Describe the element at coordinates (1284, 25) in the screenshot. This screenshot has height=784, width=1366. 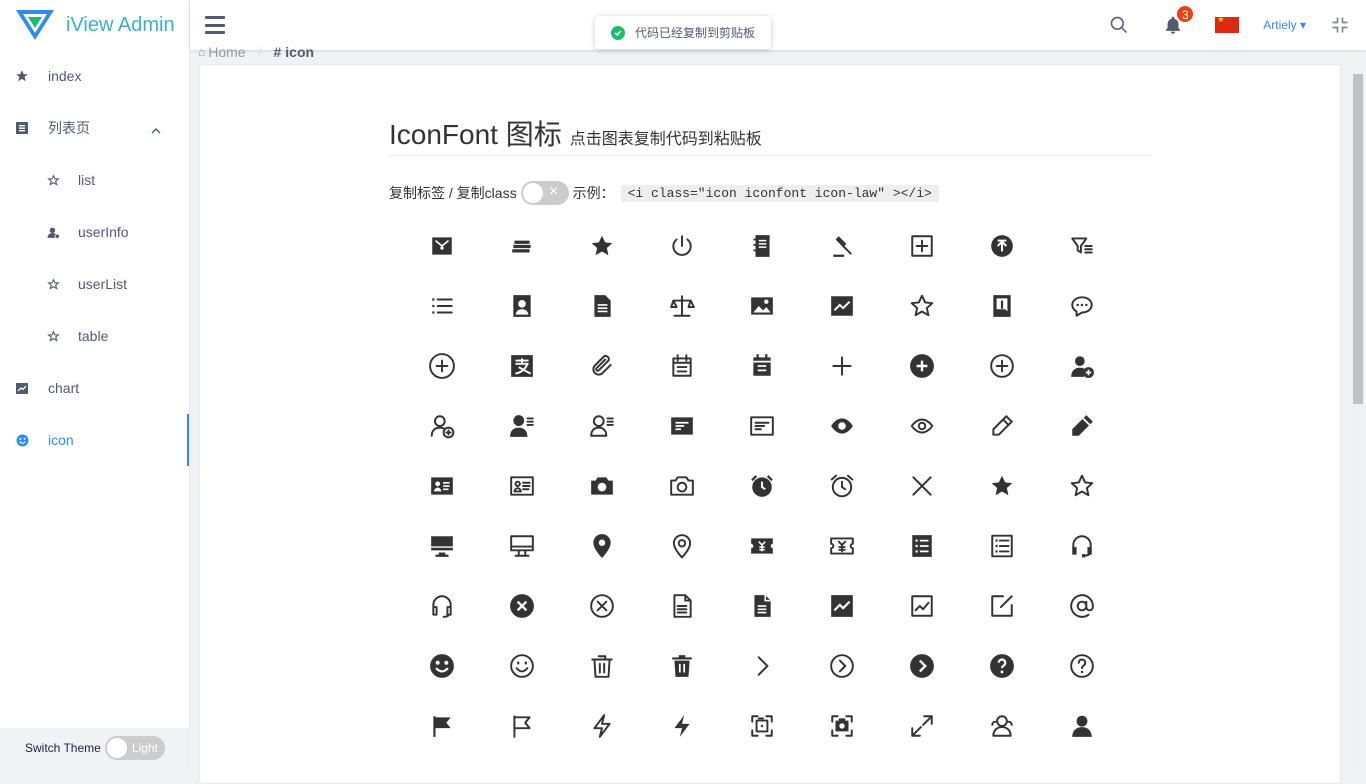
I see `user-menu: Artiely ▾` at that location.